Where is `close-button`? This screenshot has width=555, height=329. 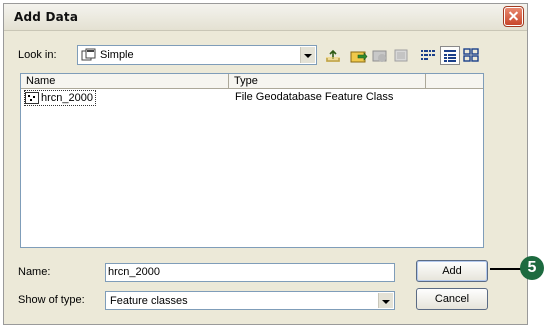 close-button is located at coordinates (513, 16).